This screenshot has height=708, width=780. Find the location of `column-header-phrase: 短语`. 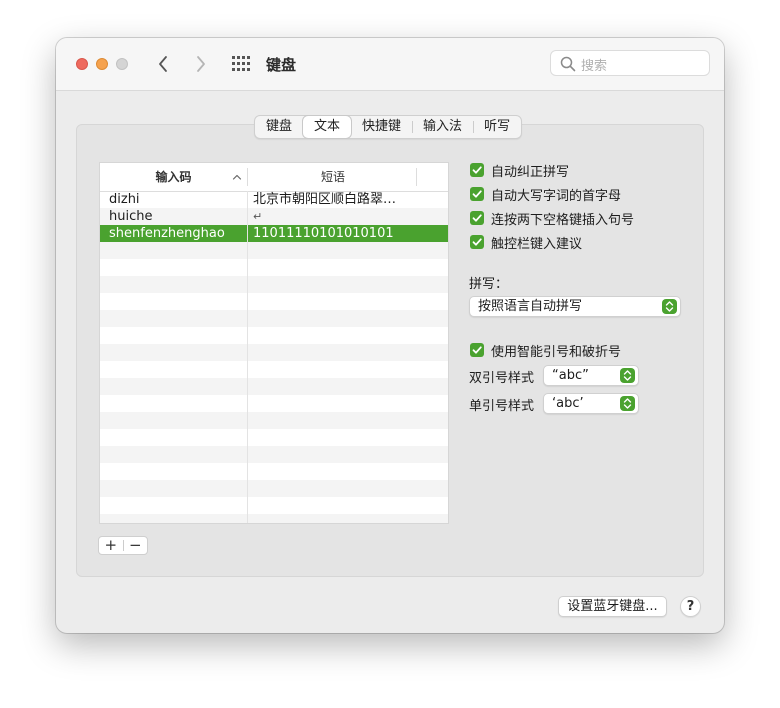

column-header-phrase: 短语 is located at coordinates (333, 177).